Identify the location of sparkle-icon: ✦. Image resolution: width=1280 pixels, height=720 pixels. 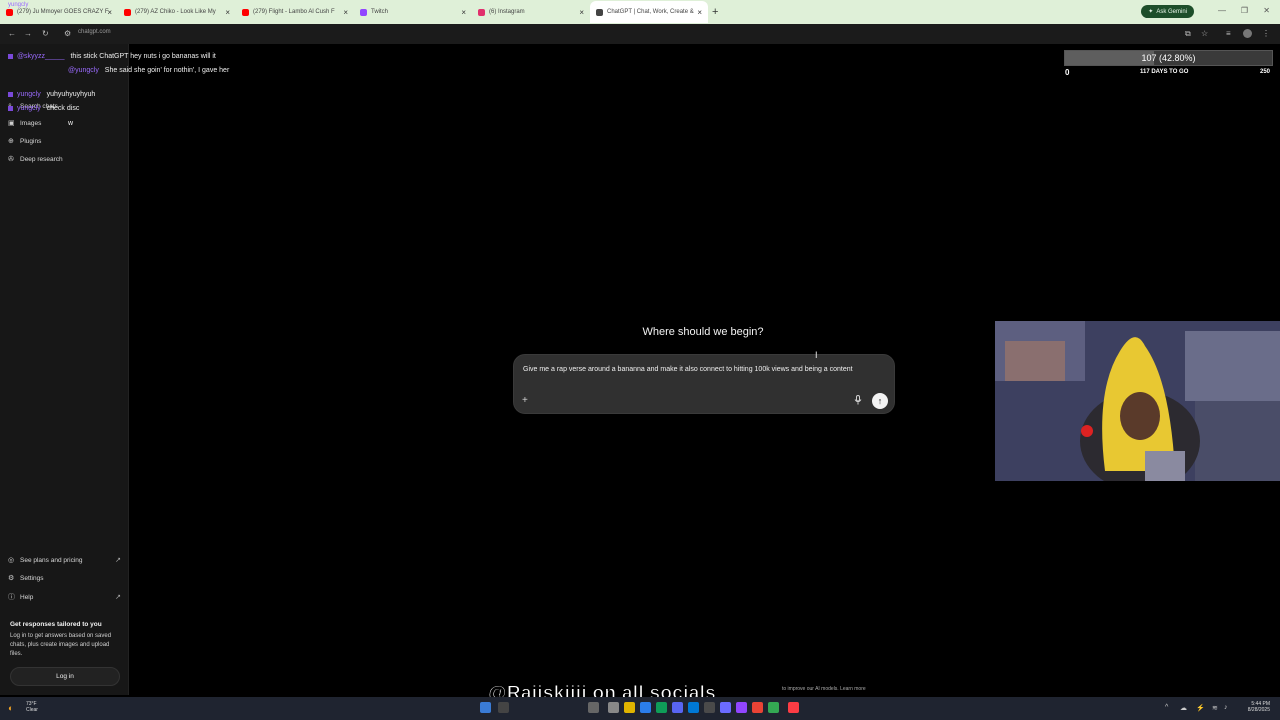
(1151, 12).